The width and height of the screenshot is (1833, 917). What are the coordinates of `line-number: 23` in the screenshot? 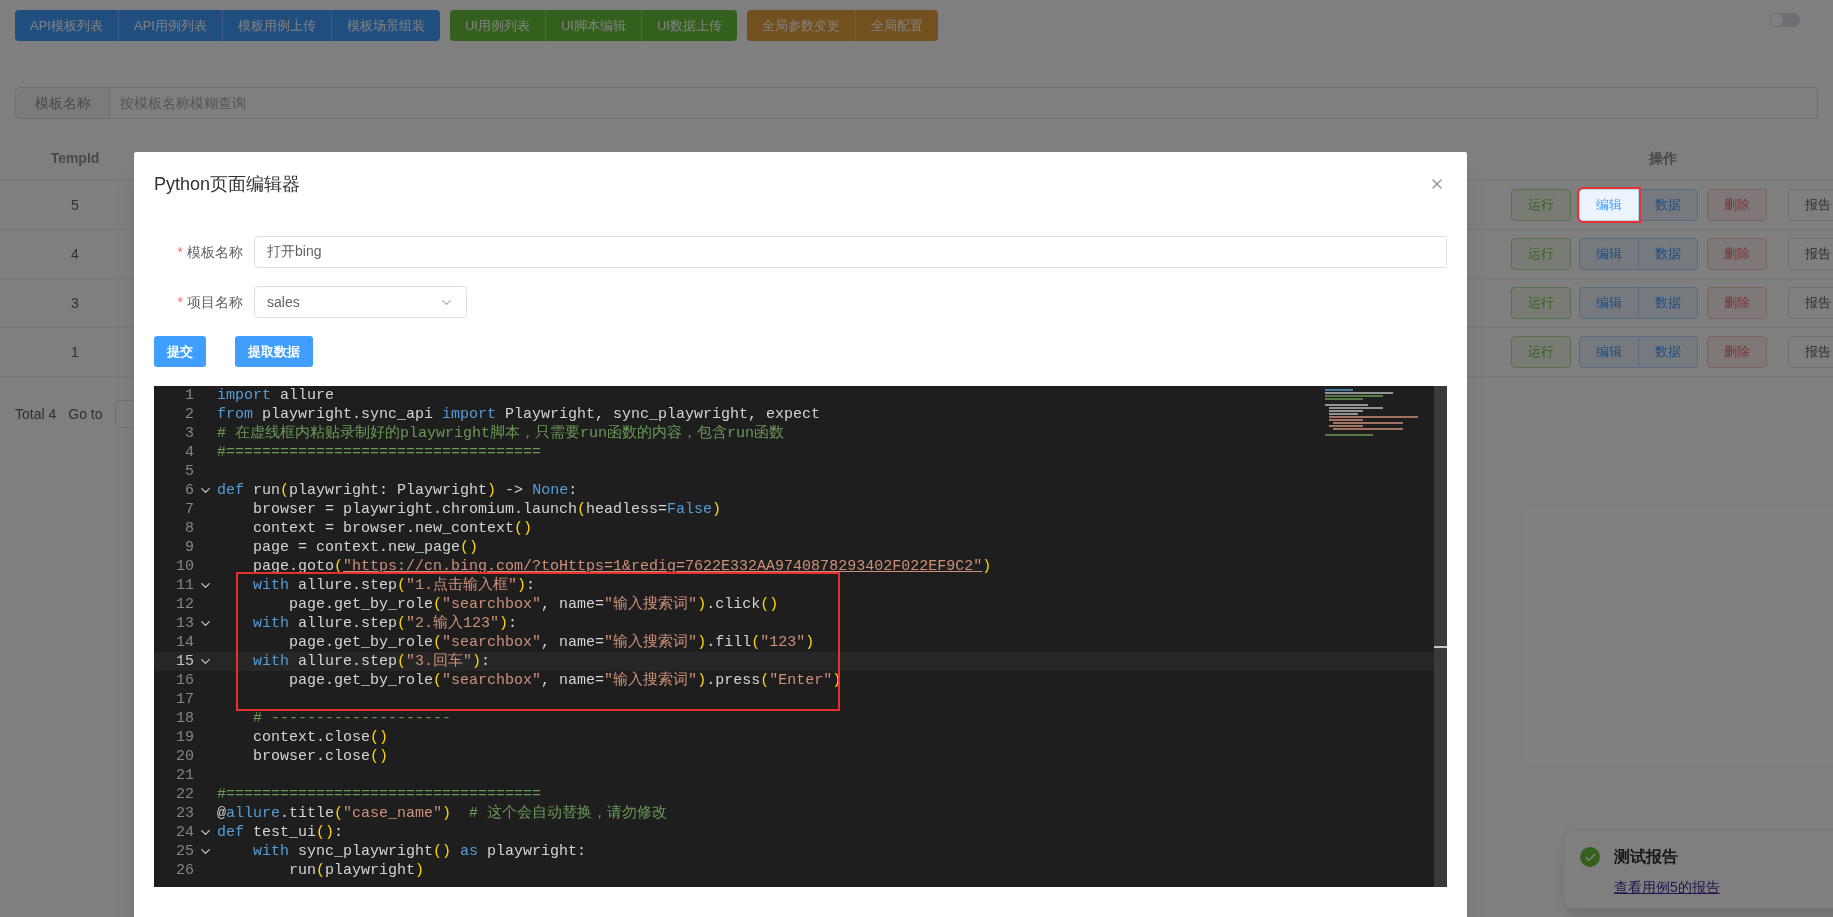 It's located at (184, 813).